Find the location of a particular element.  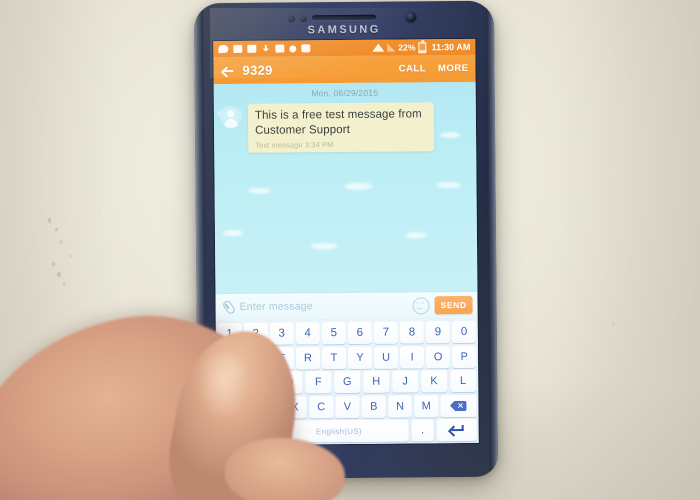

key-h: H is located at coordinates (376, 381).